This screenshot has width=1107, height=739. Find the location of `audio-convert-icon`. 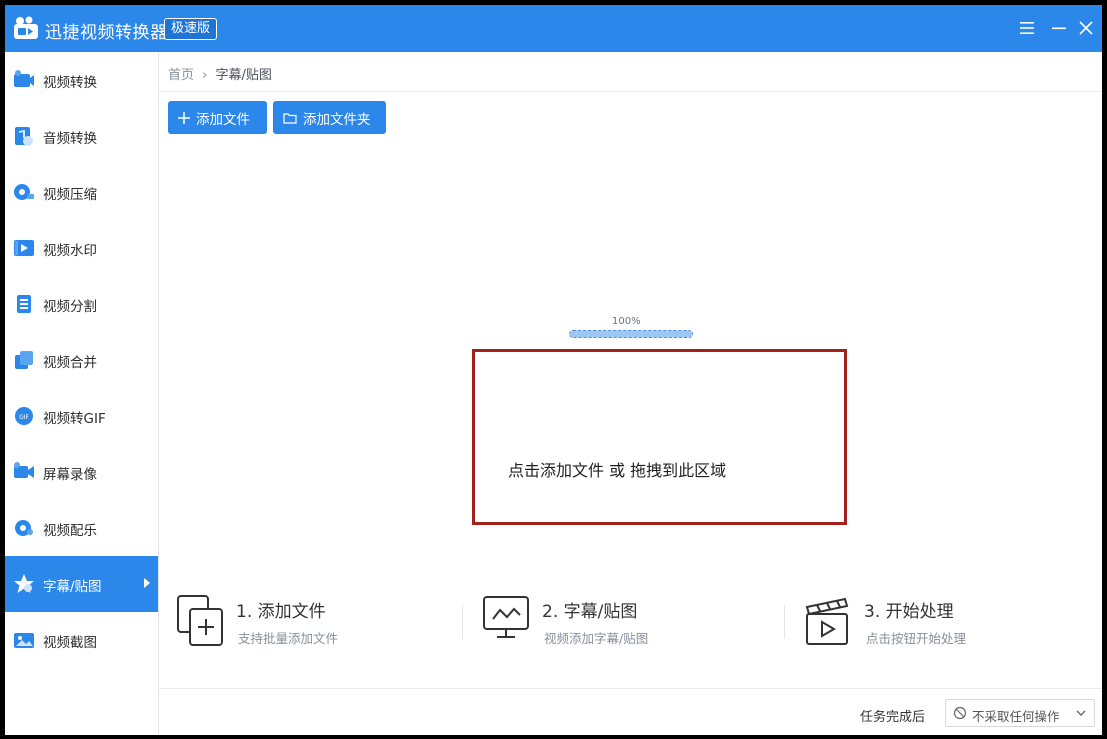

audio-convert-icon is located at coordinates (24, 136).